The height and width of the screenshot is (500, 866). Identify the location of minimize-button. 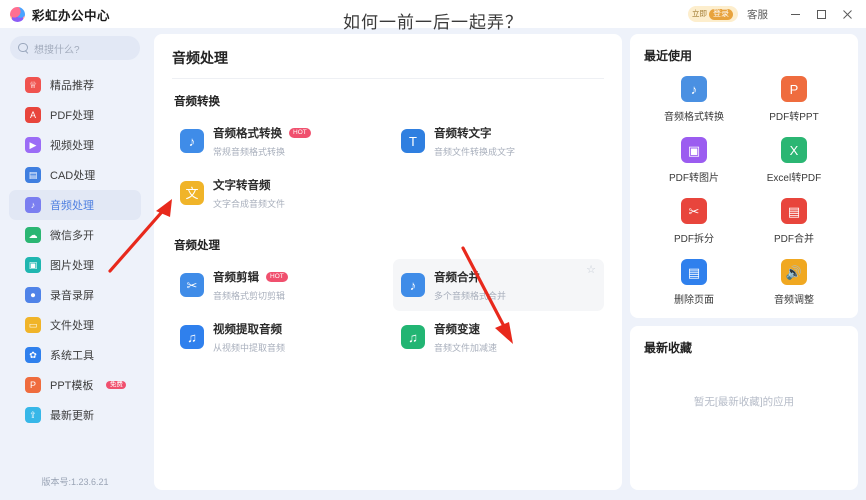
(795, 14).